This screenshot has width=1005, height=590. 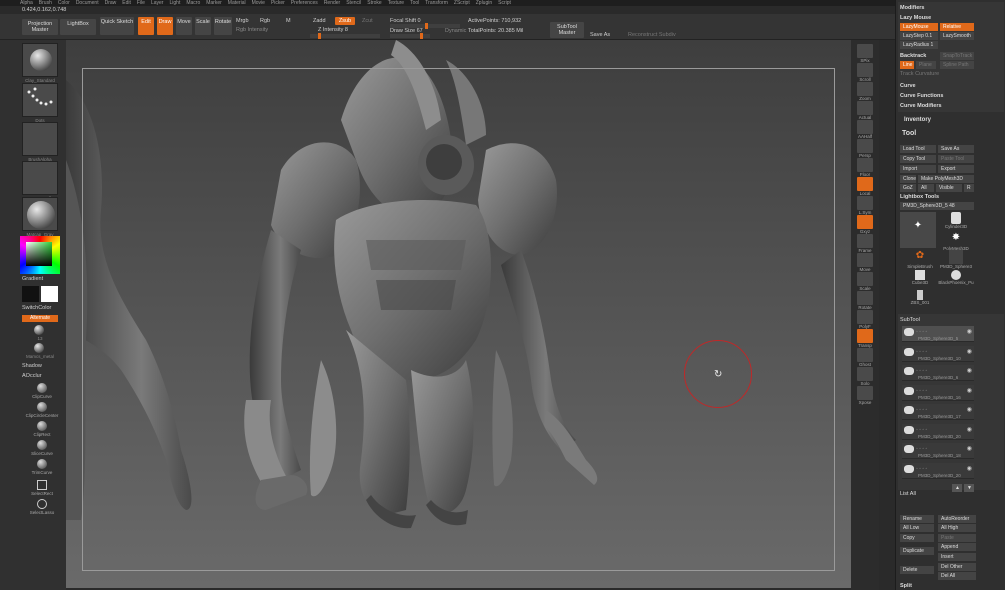 What do you see at coordinates (957, 557) in the screenshot?
I see `insert-button: Insert` at bounding box center [957, 557].